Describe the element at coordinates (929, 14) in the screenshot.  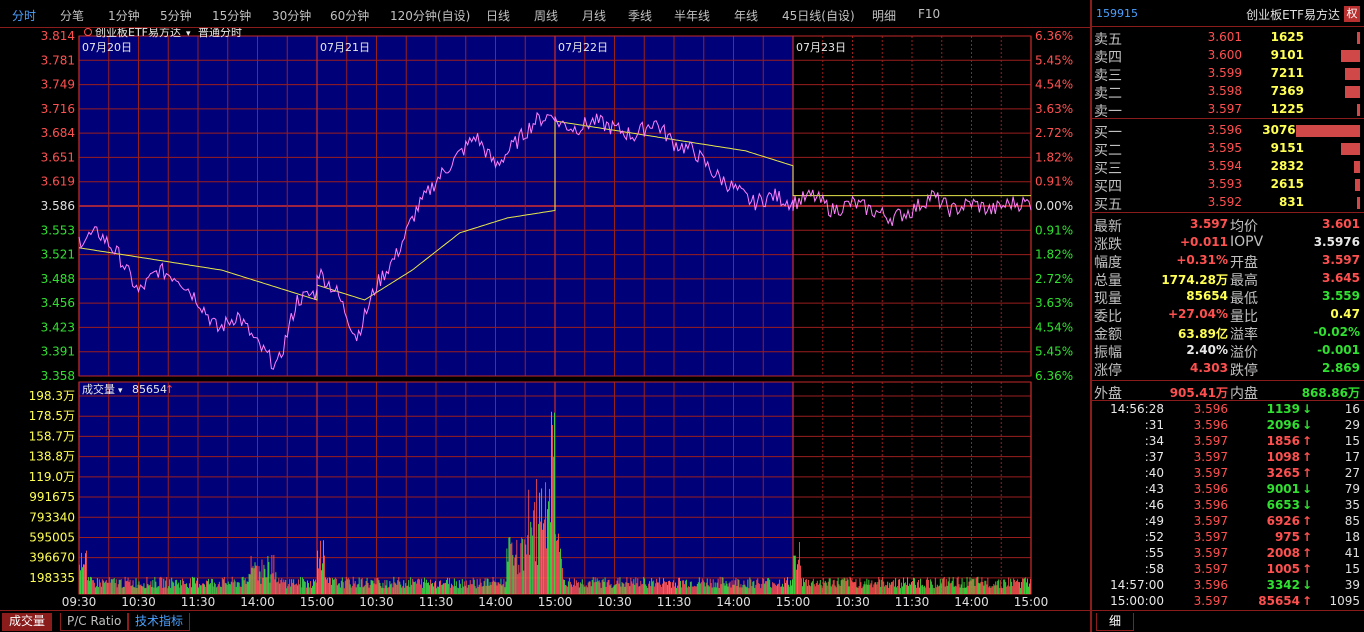
I see `period-tab: F10` at that location.